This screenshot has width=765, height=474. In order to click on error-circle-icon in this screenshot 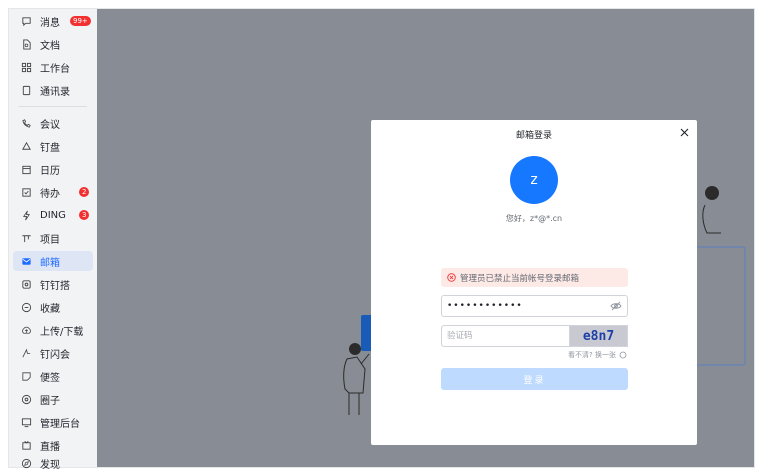, I will do `click(451, 277)`.